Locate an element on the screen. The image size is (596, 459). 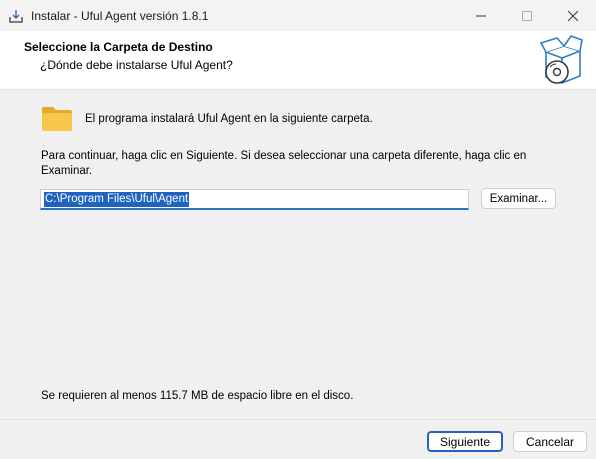
footer-divider is located at coordinates (298, 419).